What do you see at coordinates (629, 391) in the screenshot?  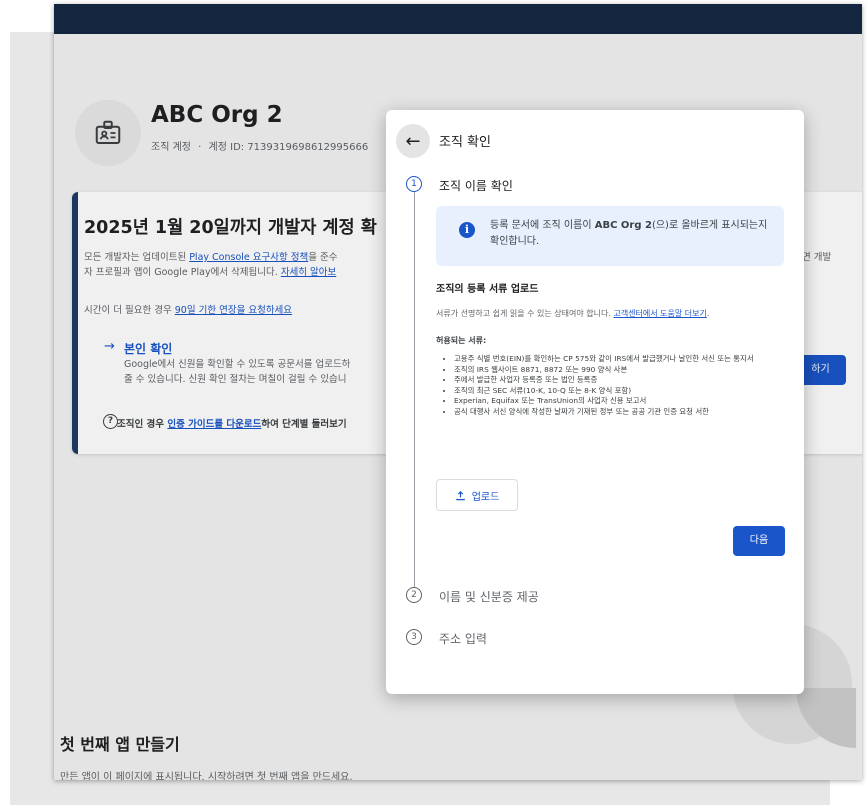 I see `list-item: 조직의 최근 SEC 서류(10-K, 10-Q 또는 8-K 양식 포함)` at bounding box center [629, 391].